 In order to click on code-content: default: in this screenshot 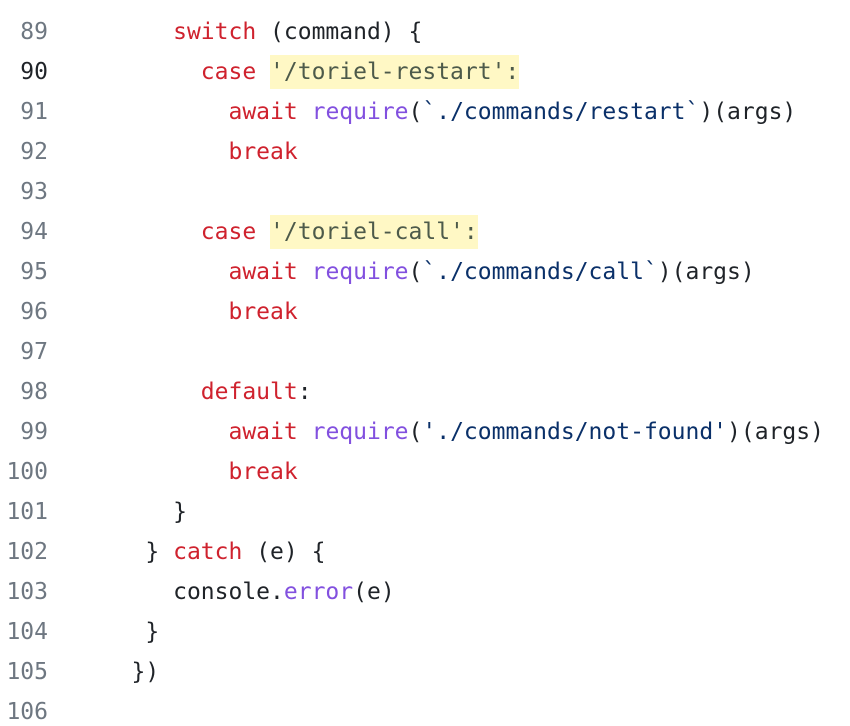, I will do `click(180, 392)`.